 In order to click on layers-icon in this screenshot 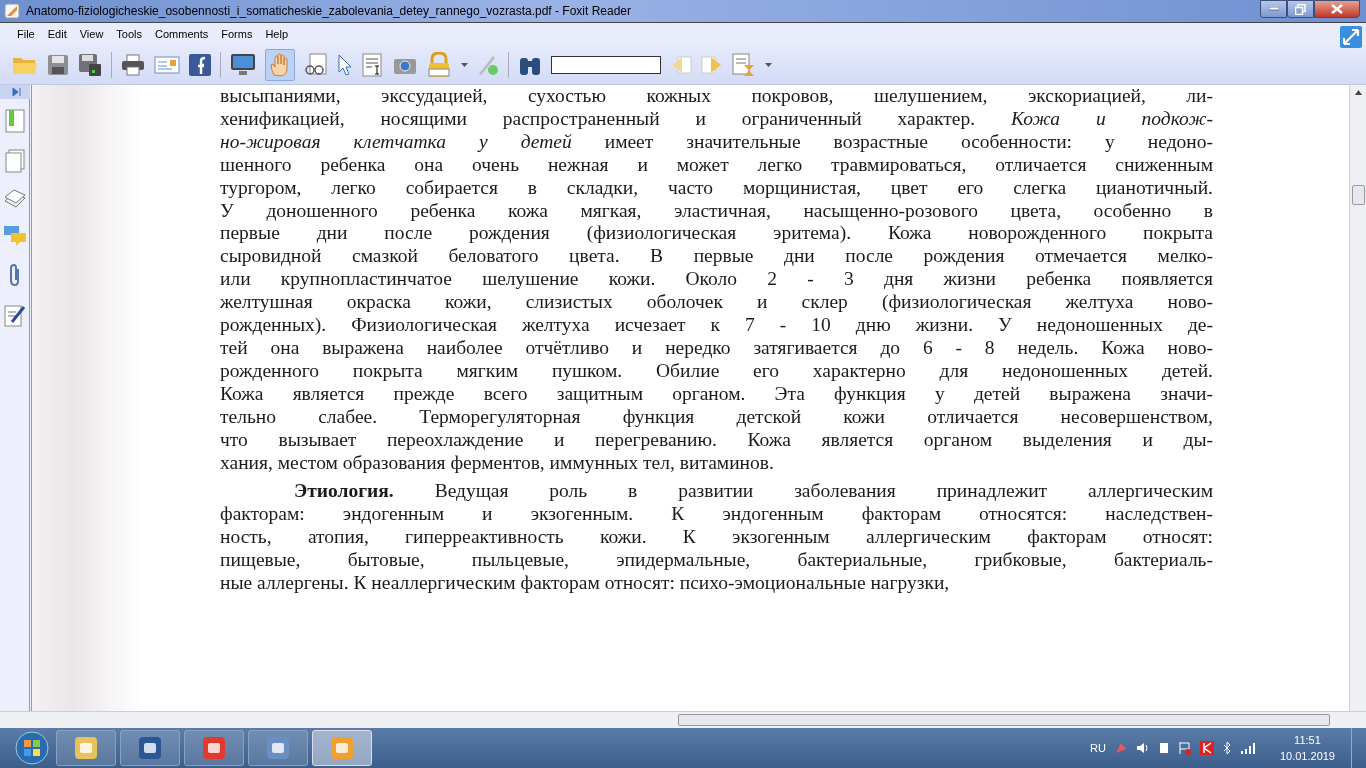, I will do `click(14, 199)`.